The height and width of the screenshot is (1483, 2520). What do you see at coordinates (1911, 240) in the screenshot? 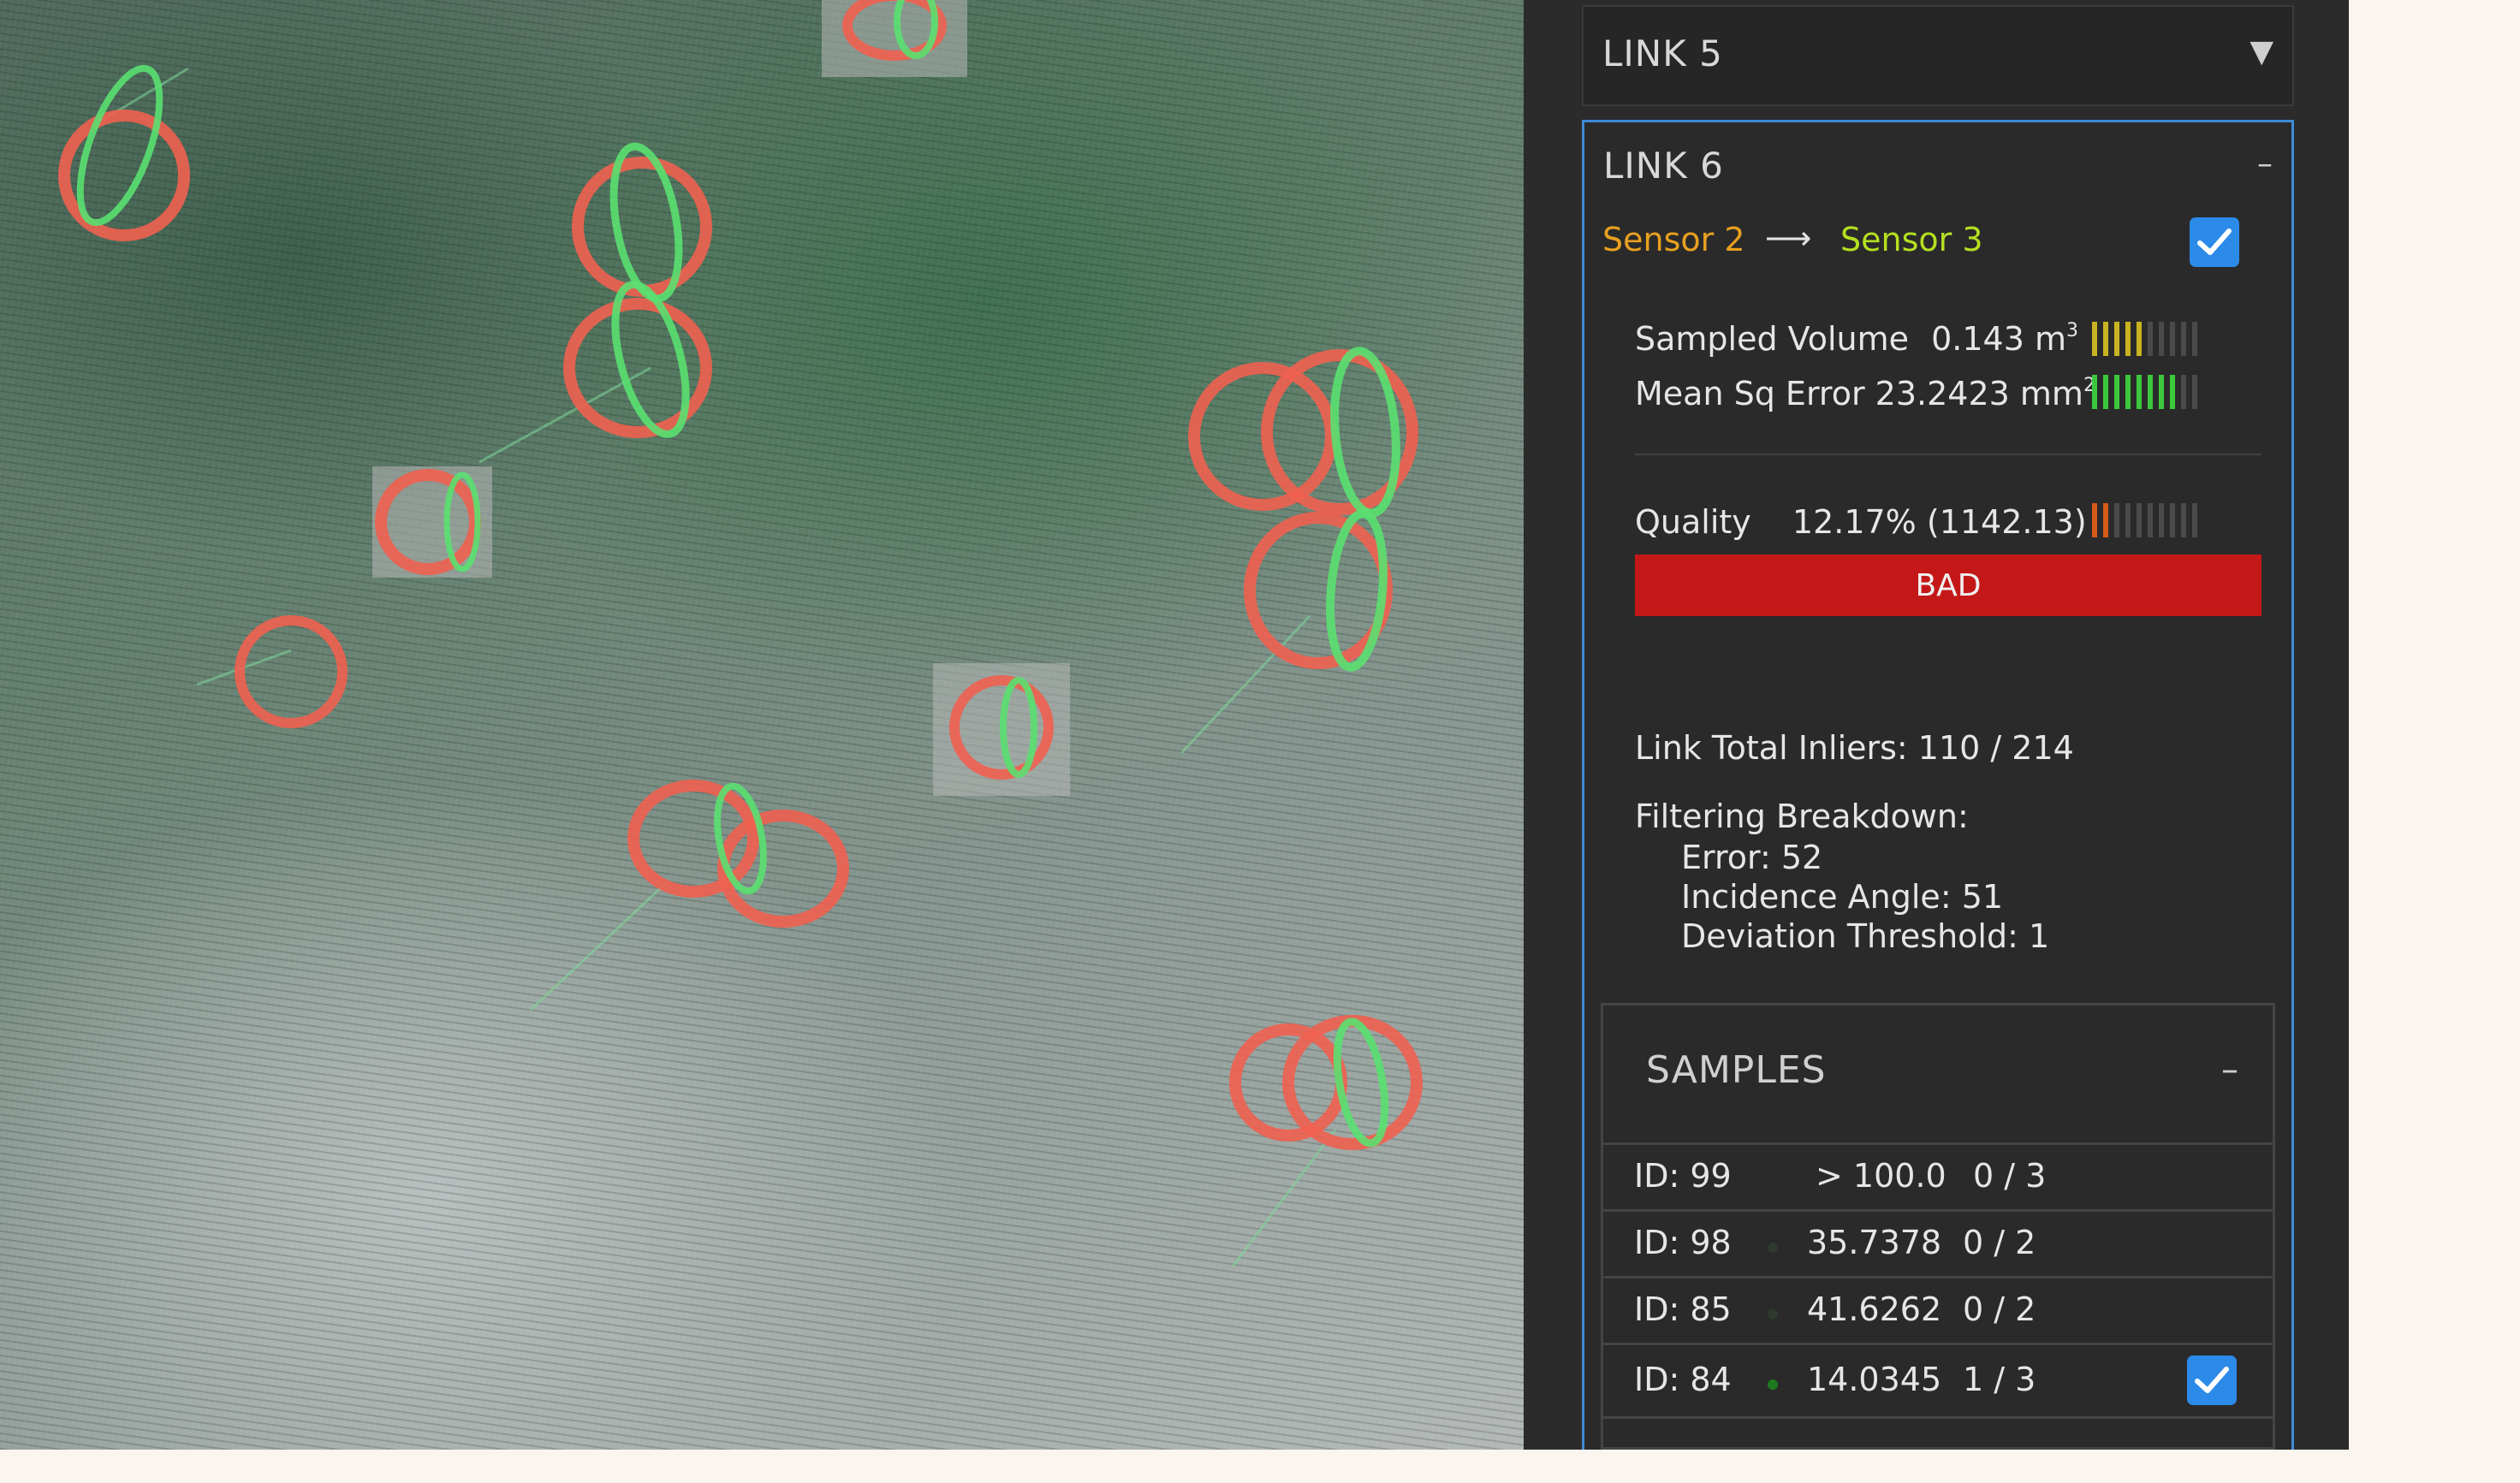
I see `sensor-to-label: Sensor 3` at bounding box center [1911, 240].